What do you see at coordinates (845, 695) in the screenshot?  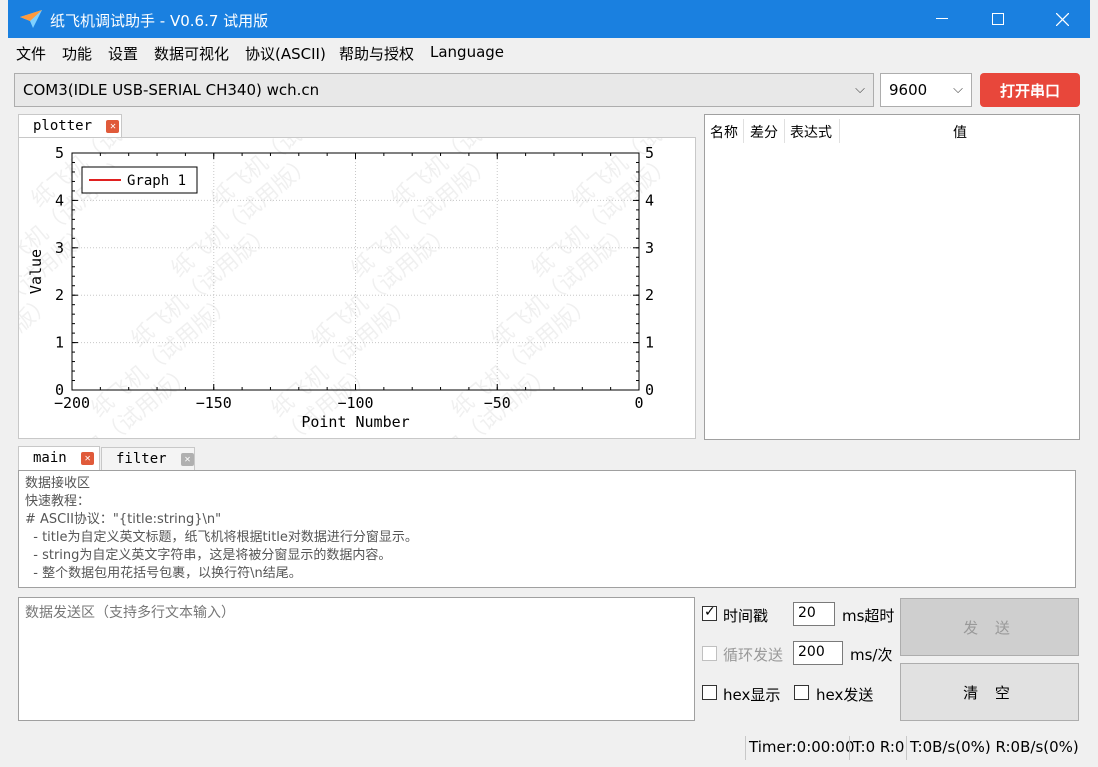 I see `hex-send-label: hex发送` at bounding box center [845, 695].